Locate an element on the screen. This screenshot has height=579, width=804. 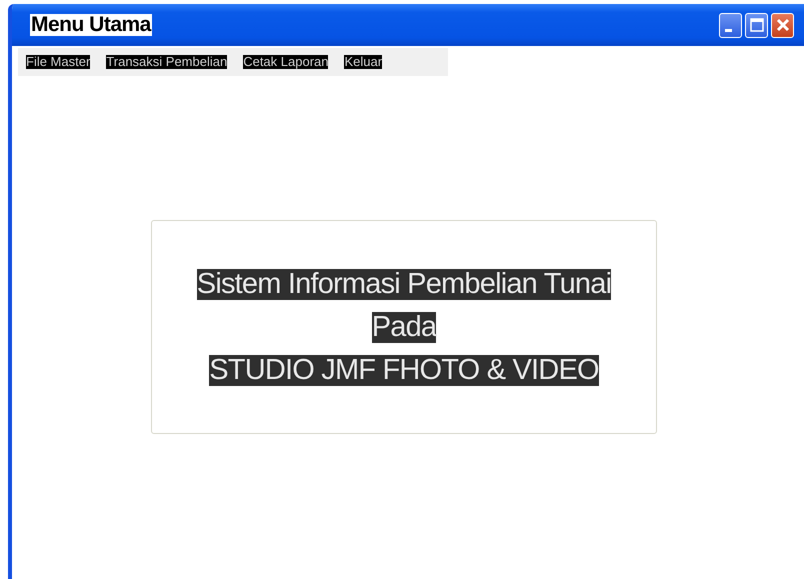
menu-item: Cetak Laporan is located at coordinates (285, 62).